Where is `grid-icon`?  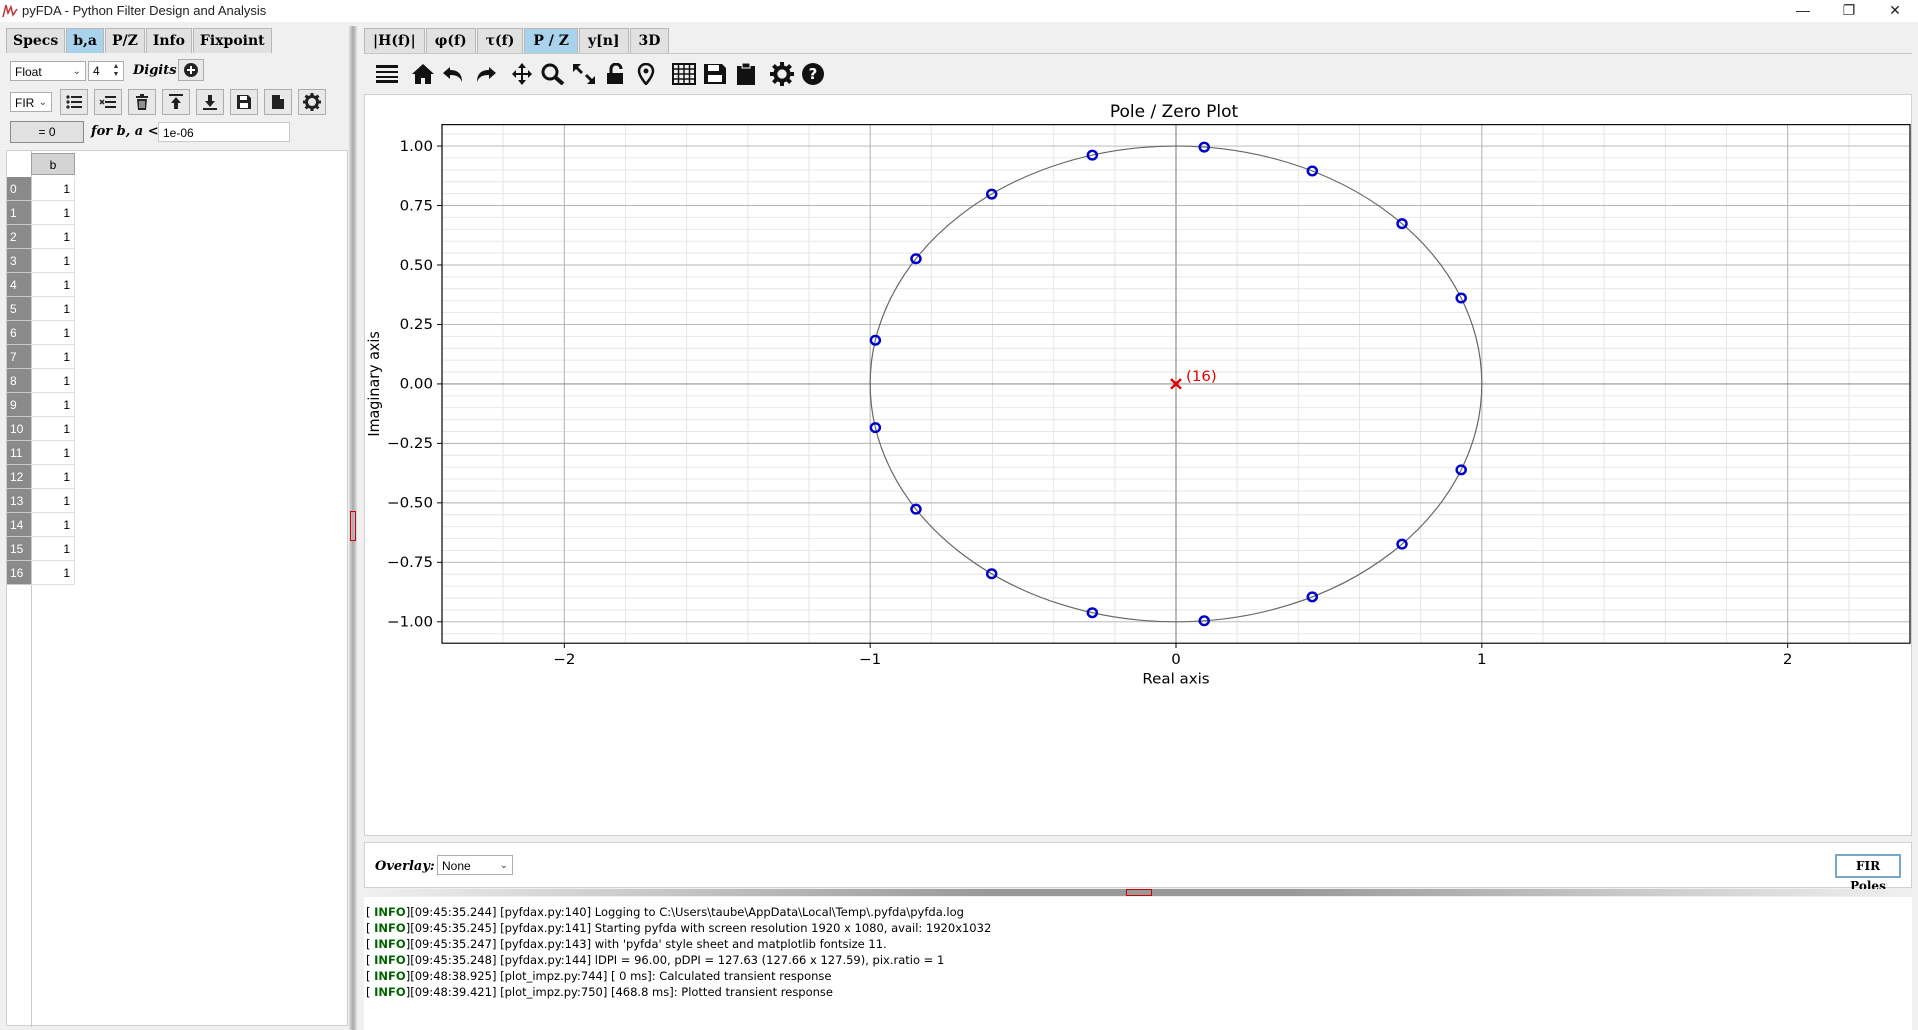
grid-icon is located at coordinates (684, 74).